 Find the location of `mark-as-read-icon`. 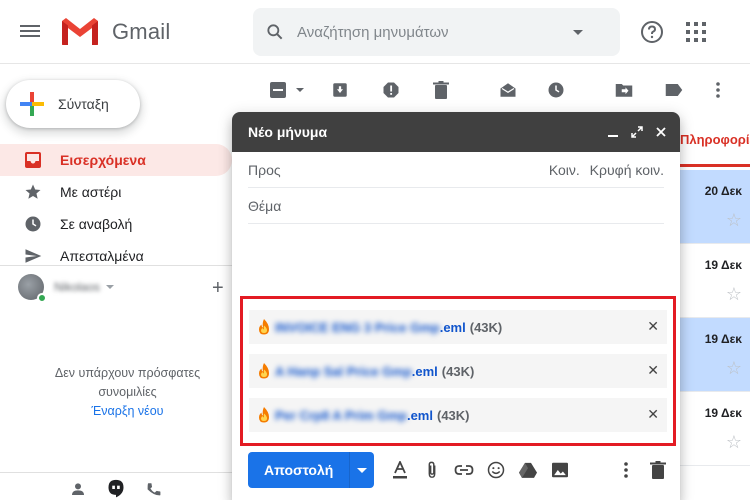

mark-as-read-icon is located at coordinates (508, 90).